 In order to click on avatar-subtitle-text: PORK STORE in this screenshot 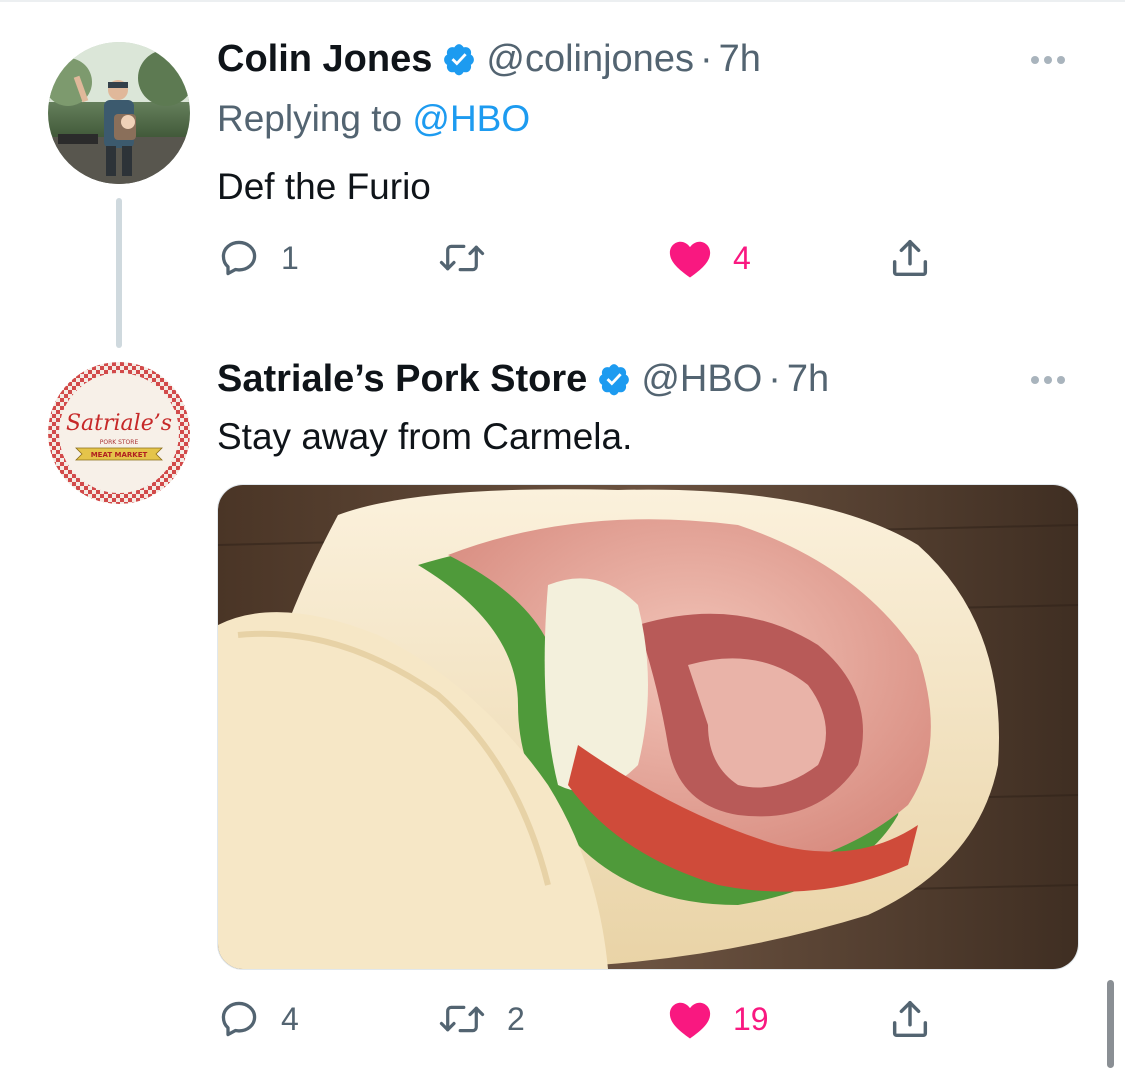, I will do `click(119, 442)`.